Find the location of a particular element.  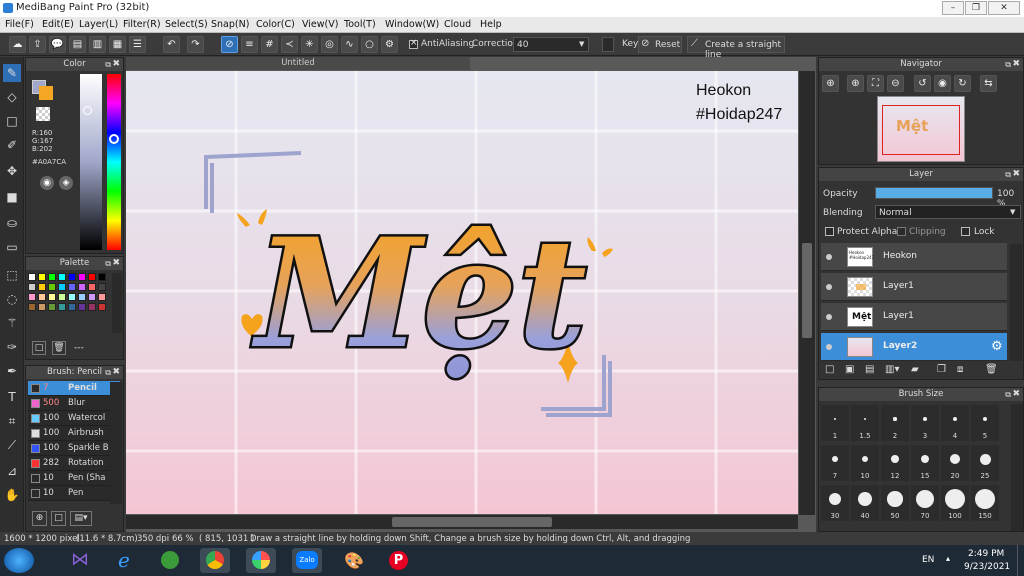

language-indicator: EN is located at coordinates (928, 560).